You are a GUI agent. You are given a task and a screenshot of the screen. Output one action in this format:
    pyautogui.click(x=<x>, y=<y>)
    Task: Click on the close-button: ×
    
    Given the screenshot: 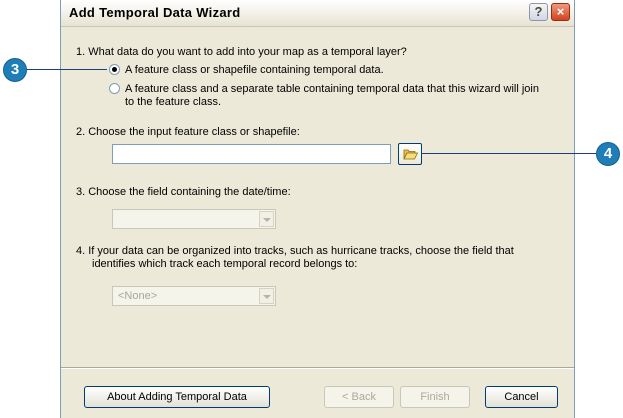 What is the action you would take?
    pyautogui.click(x=560, y=12)
    